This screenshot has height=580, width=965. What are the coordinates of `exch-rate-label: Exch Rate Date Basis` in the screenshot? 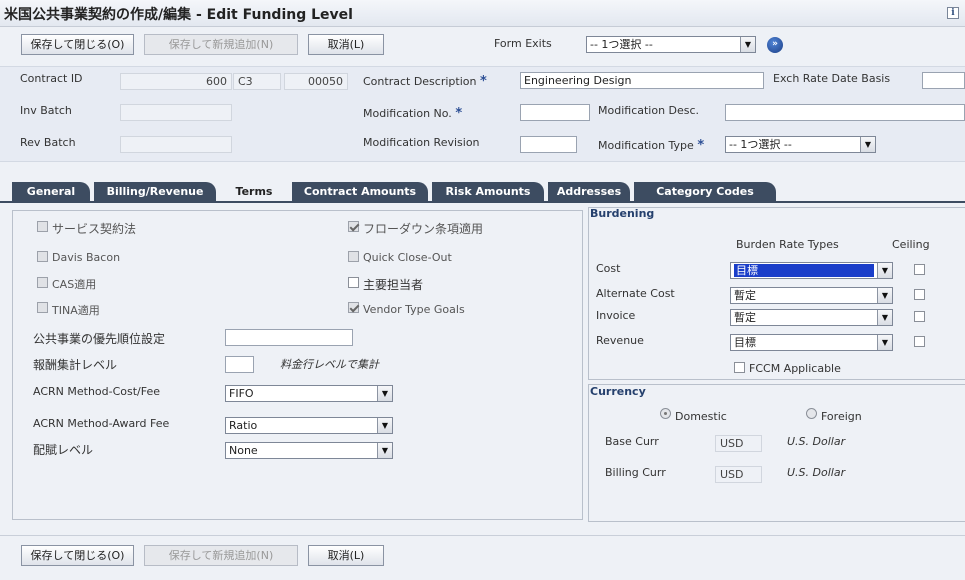 It's located at (832, 78).